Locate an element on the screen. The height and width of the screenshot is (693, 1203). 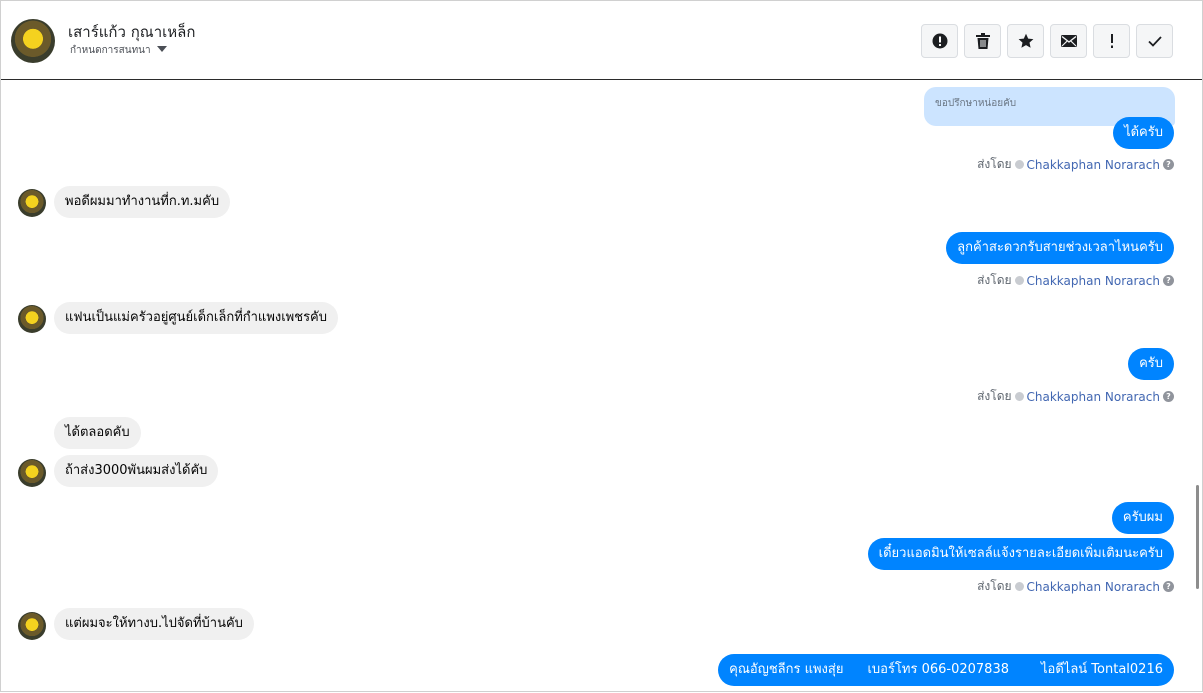
trash-icon is located at coordinates (982, 41).